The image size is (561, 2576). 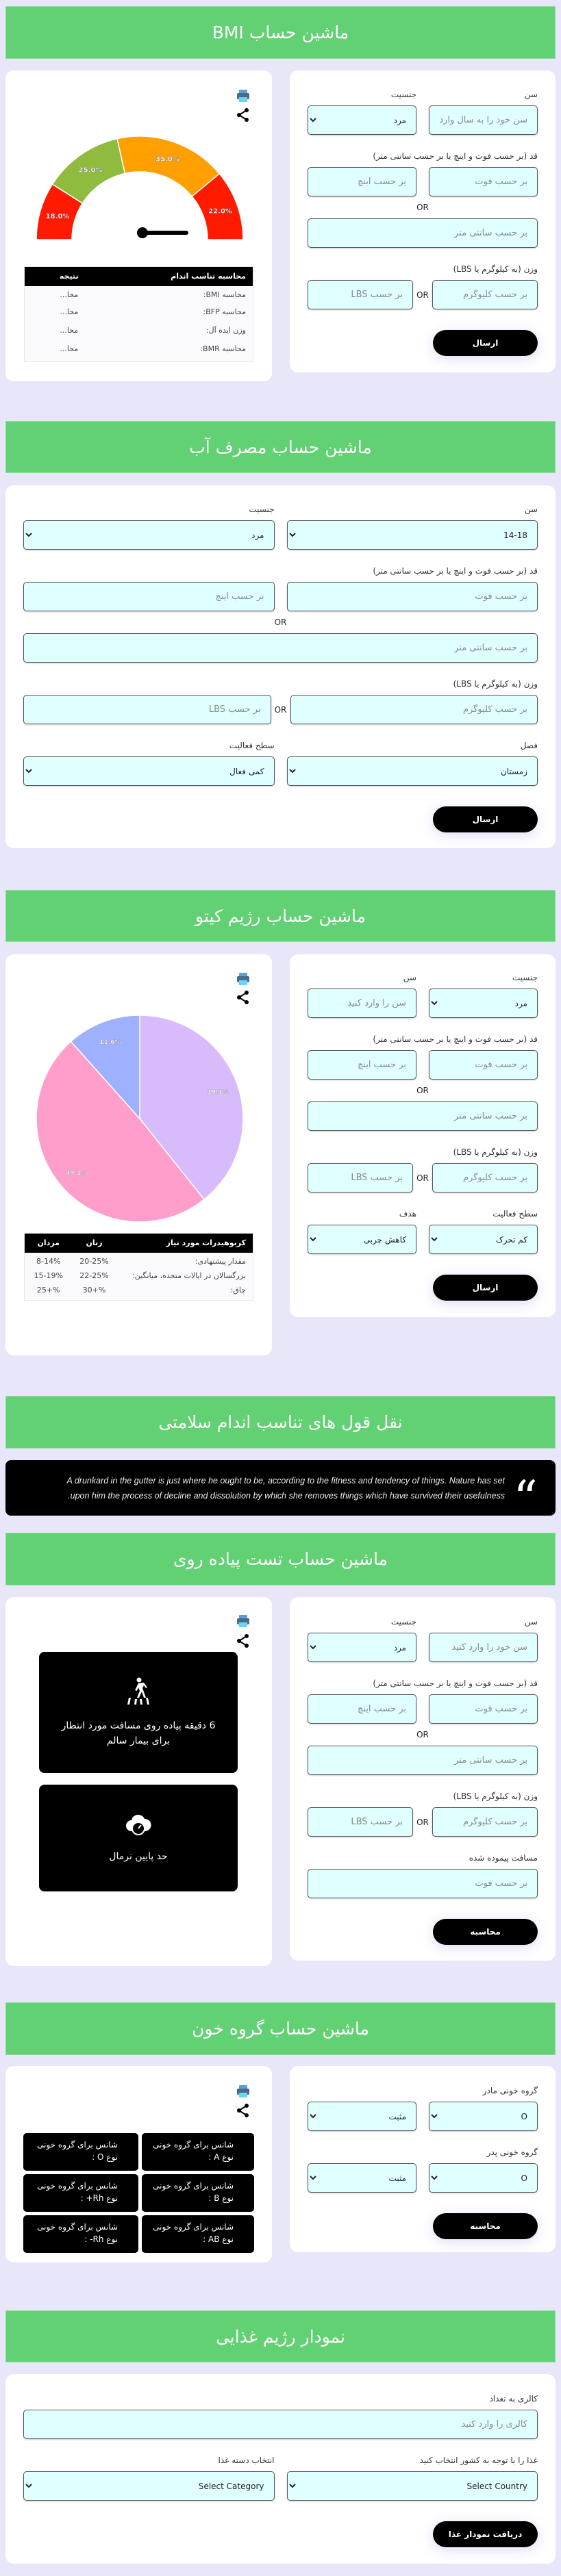 What do you see at coordinates (483, 2116) in the screenshot?
I see `mother-type-select: O` at bounding box center [483, 2116].